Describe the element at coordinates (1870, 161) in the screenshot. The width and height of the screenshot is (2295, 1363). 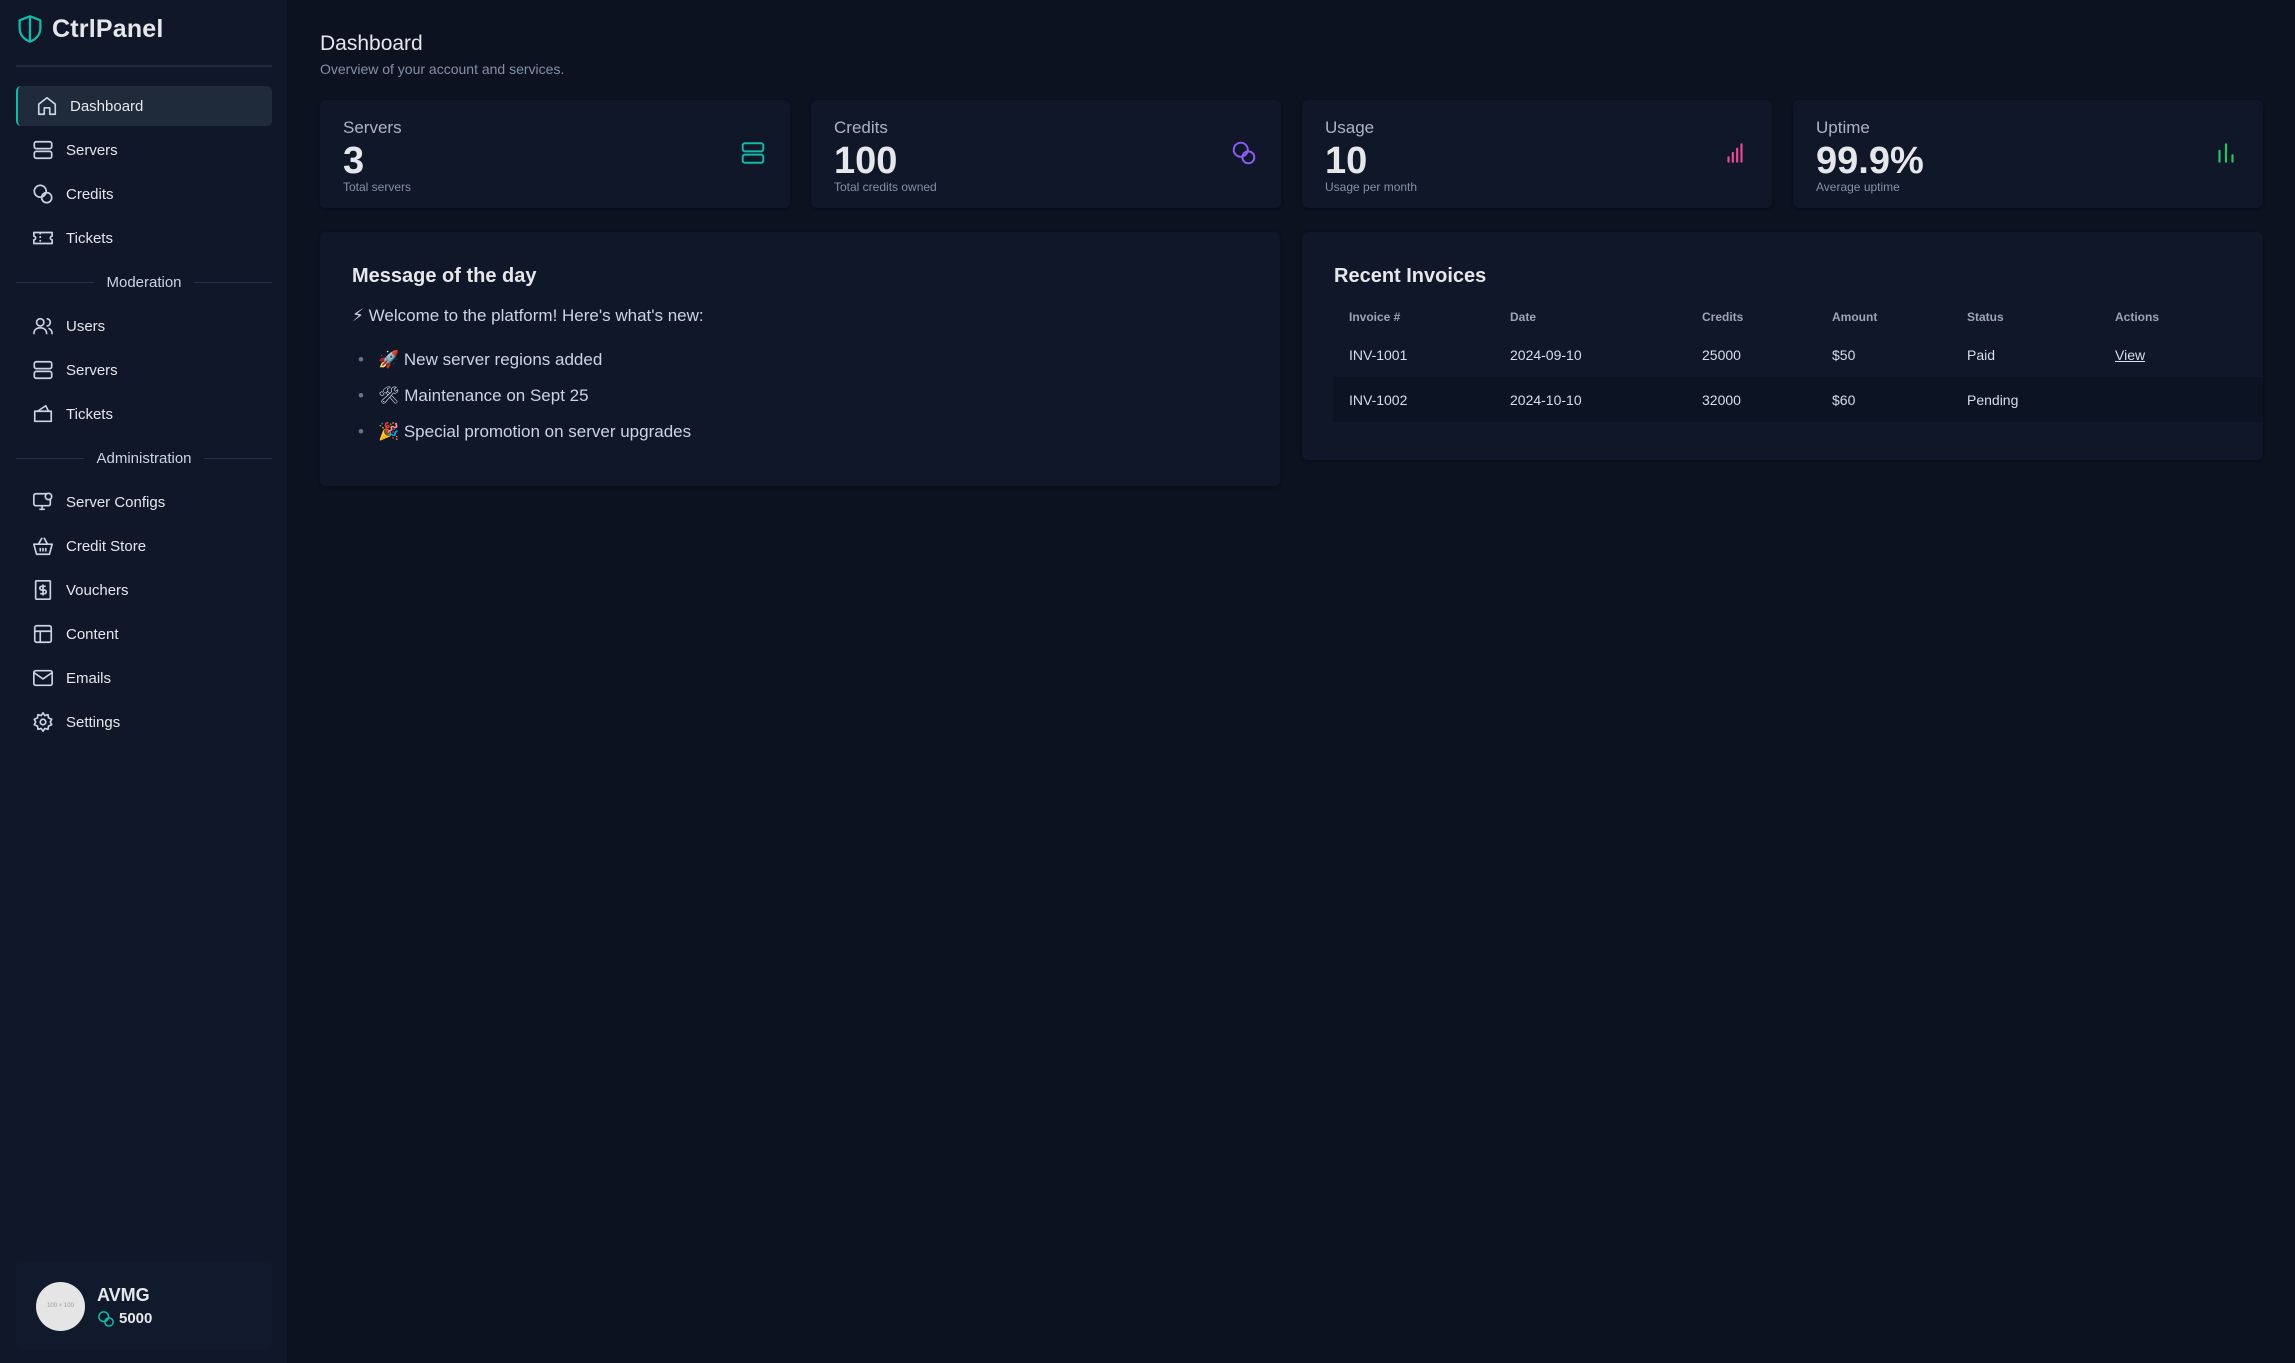
I see `stat-value: 99.9%` at that location.